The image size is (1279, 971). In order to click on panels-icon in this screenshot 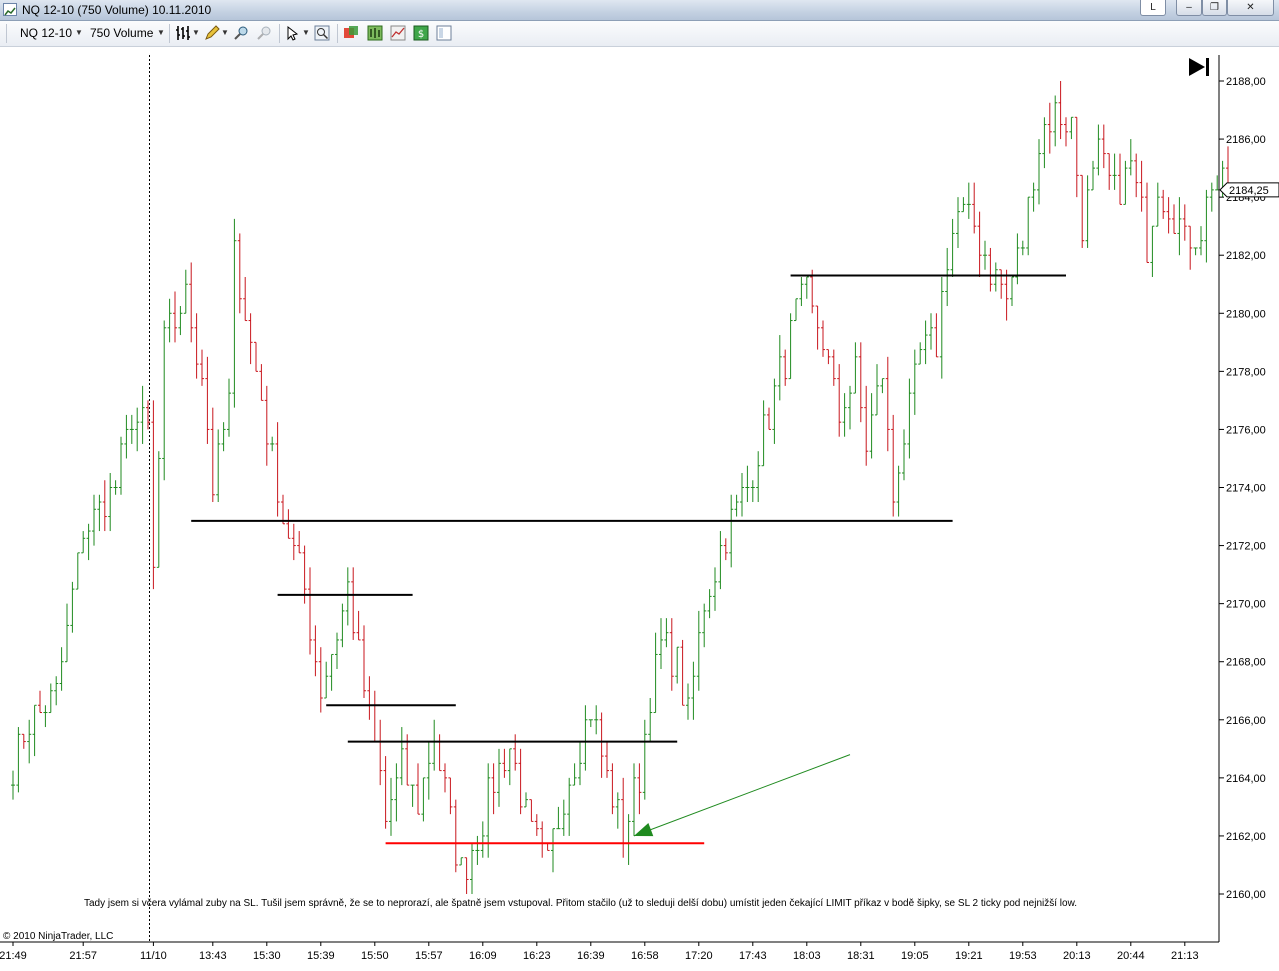, I will do `click(444, 33)`.